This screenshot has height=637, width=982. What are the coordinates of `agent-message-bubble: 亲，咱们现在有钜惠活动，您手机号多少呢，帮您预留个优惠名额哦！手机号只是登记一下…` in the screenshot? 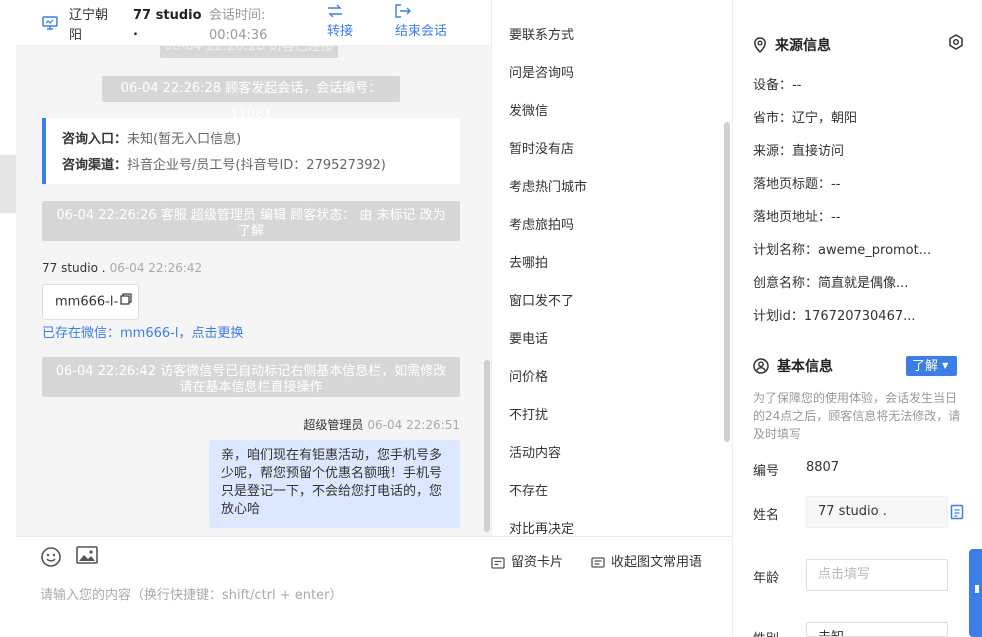 It's located at (334, 484).